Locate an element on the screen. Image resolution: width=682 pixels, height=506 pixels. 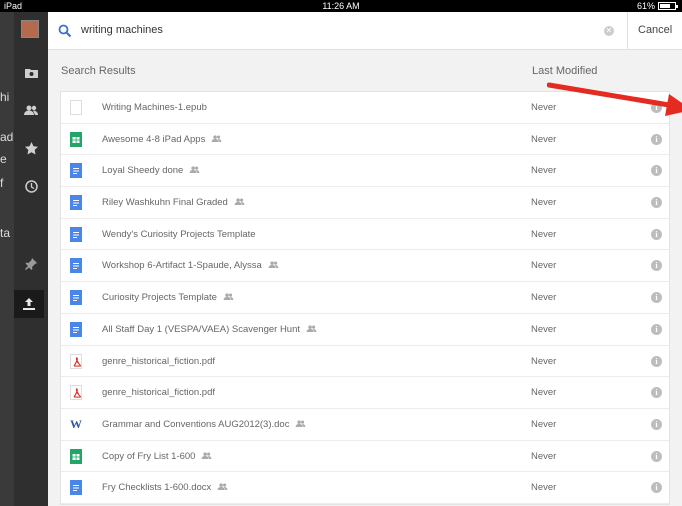
file-name: Loyal Sheedy done is located at coordinates (151, 170).